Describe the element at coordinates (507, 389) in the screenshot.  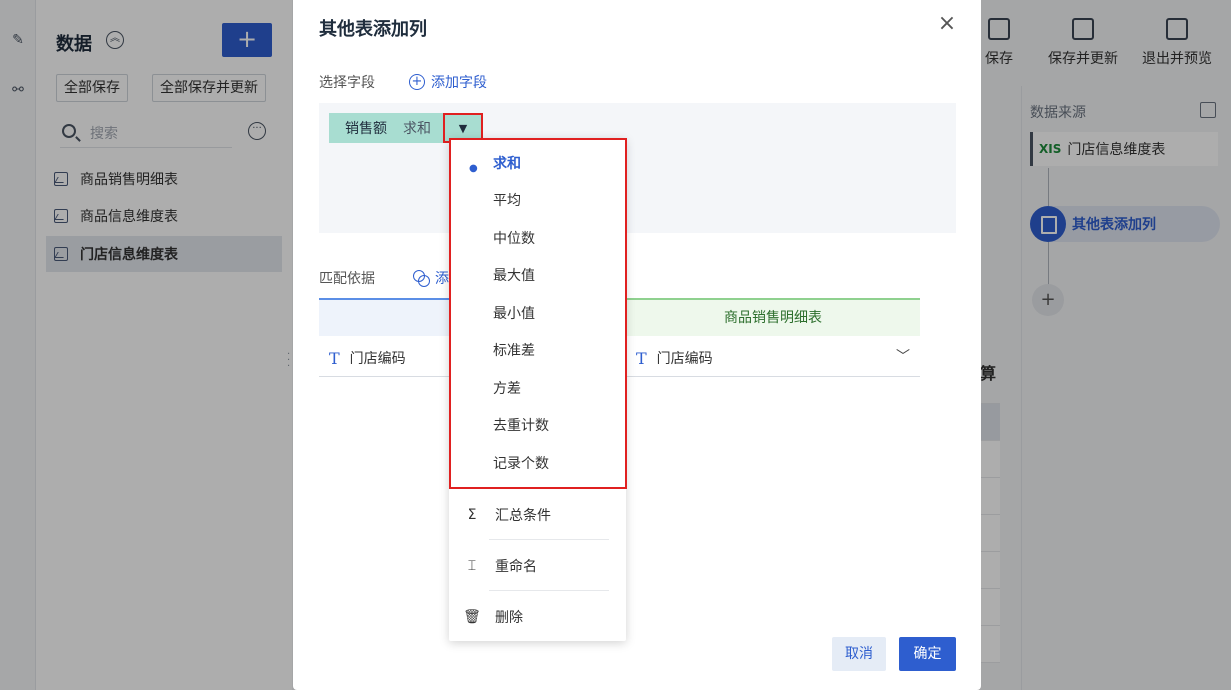
I see `agg-option-variance: 方差` at that location.